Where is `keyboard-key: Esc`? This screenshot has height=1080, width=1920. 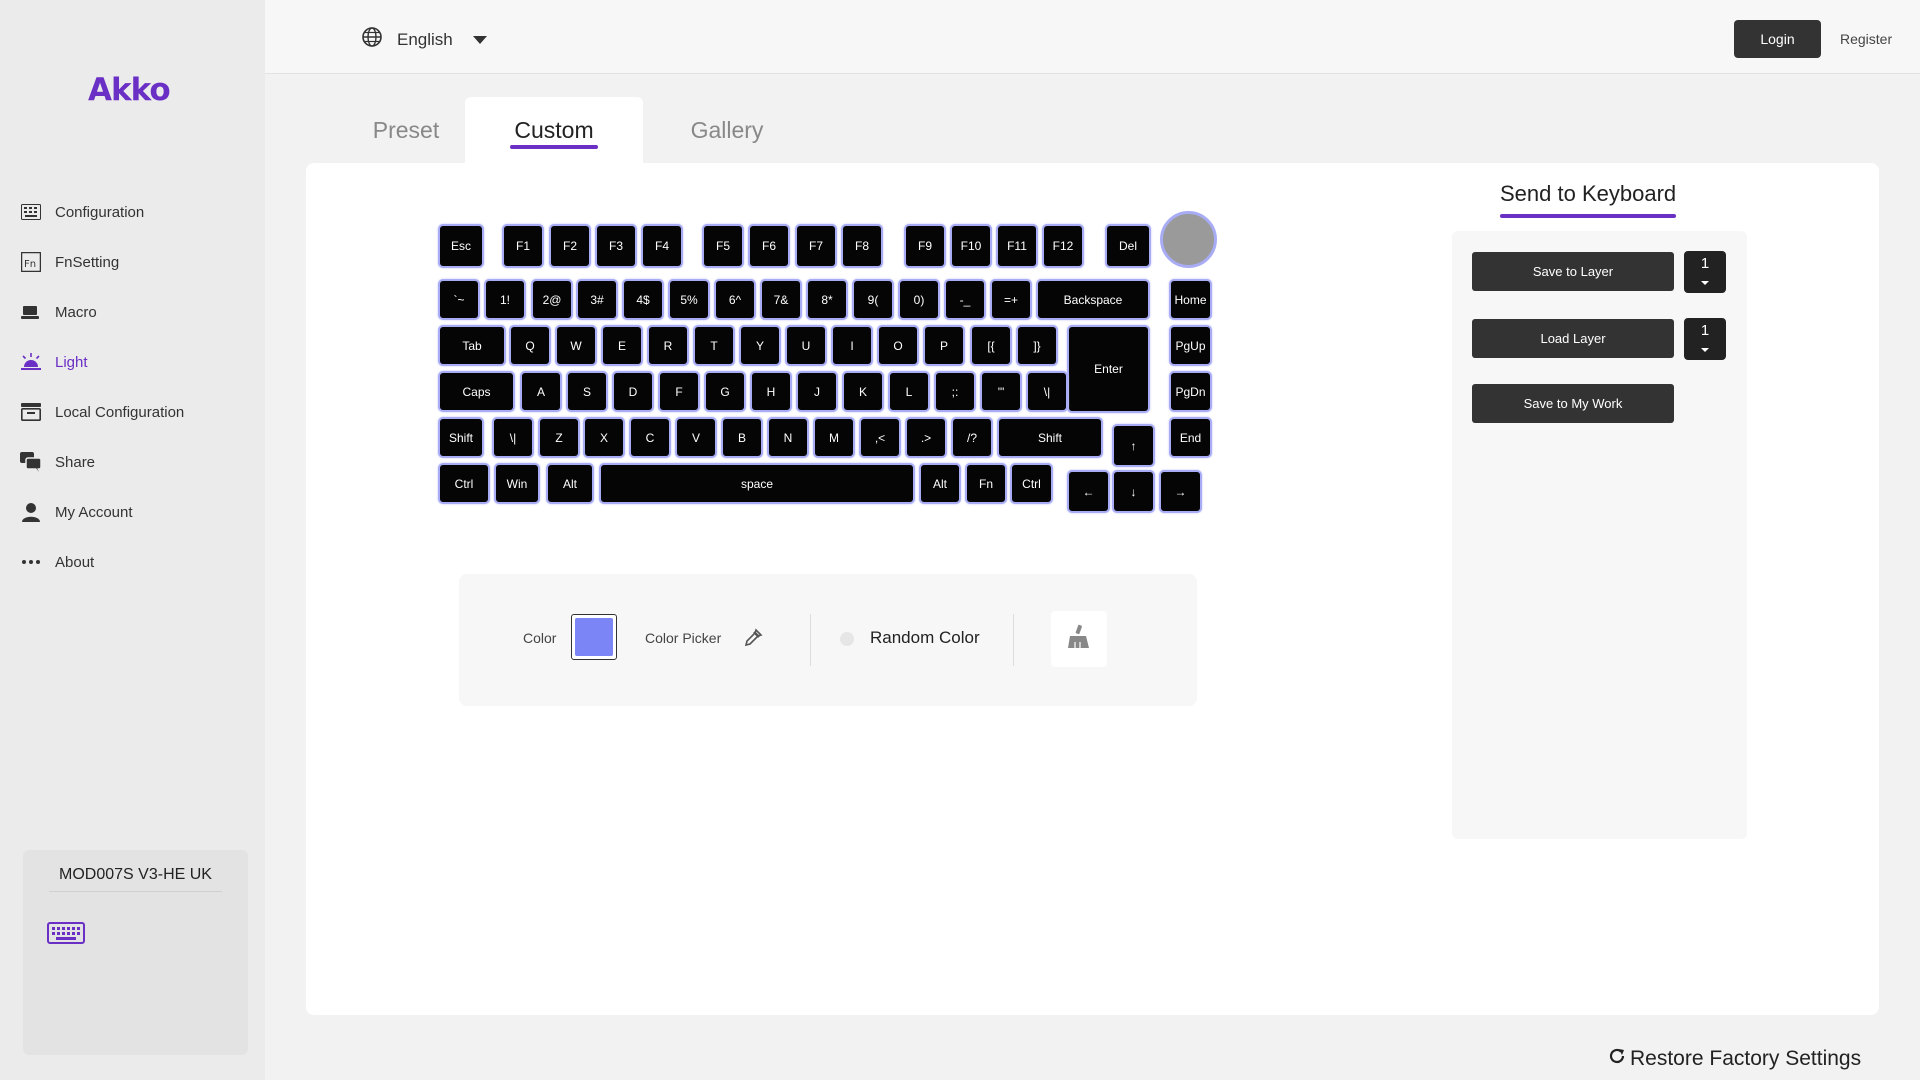 keyboard-key: Esc is located at coordinates (461, 246).